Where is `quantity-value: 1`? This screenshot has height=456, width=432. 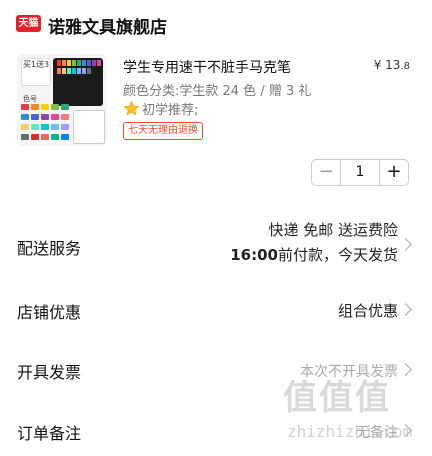 quantity-value: 1 is located at coordinates (360, 172).